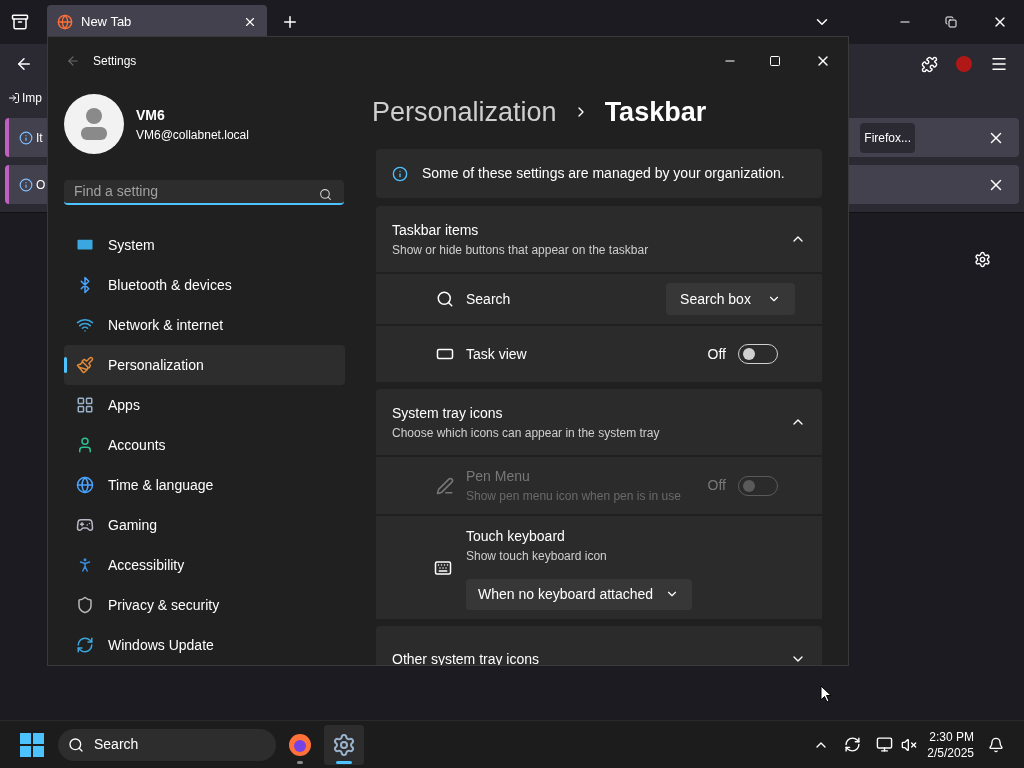 The height and width of the screenshot is (768, 1024). I want to click on taskbar-app, so click(344, 744).